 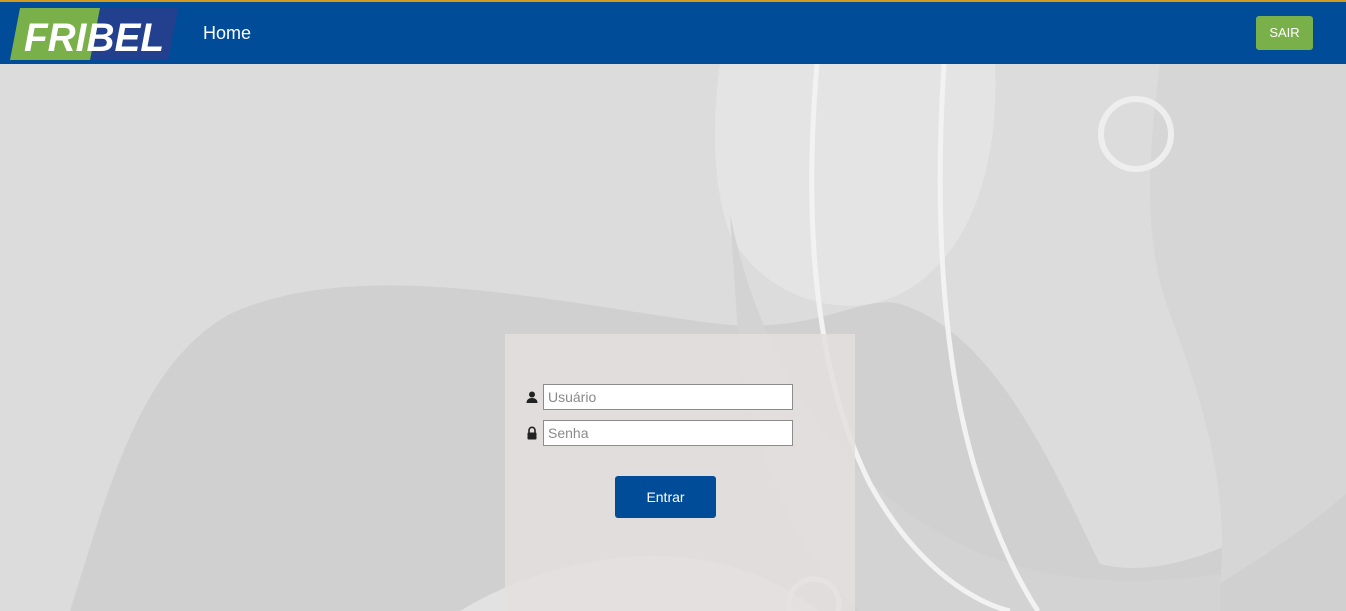 What do you see at coordinates (1284, 33) in the screenshot?
I see `logout-button: SAIR` at bounding box center [1284, 33].